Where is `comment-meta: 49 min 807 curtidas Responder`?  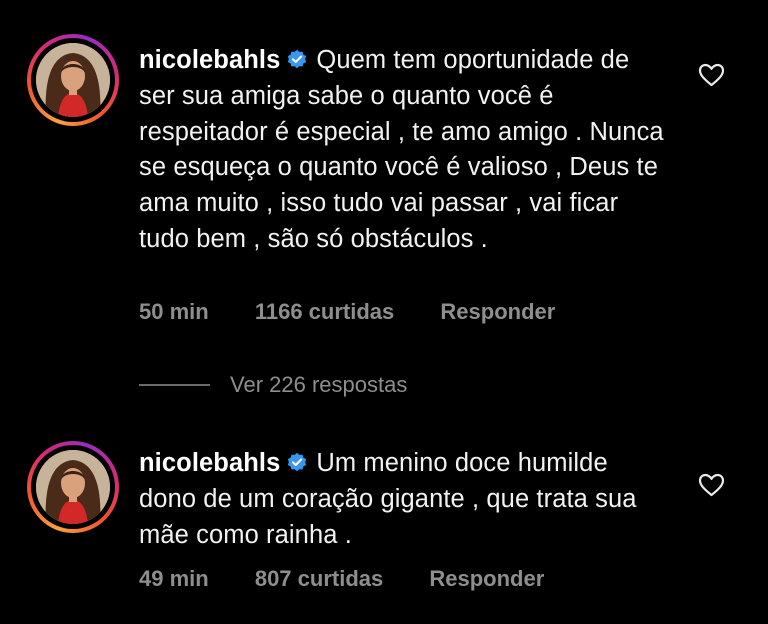 comment-meta: 49 min 807 curtidas Responder is located at coordinates (341, 579).